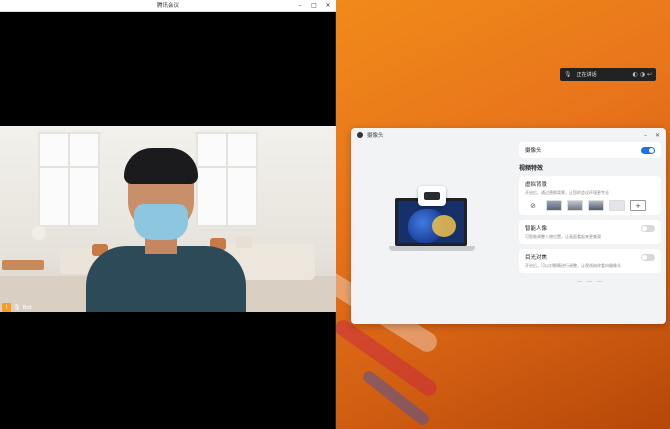  Describe the element at coordinates (508, 135) in the screenshot. I see `camera-titlebar: 摄像头 – ✕` at that location.